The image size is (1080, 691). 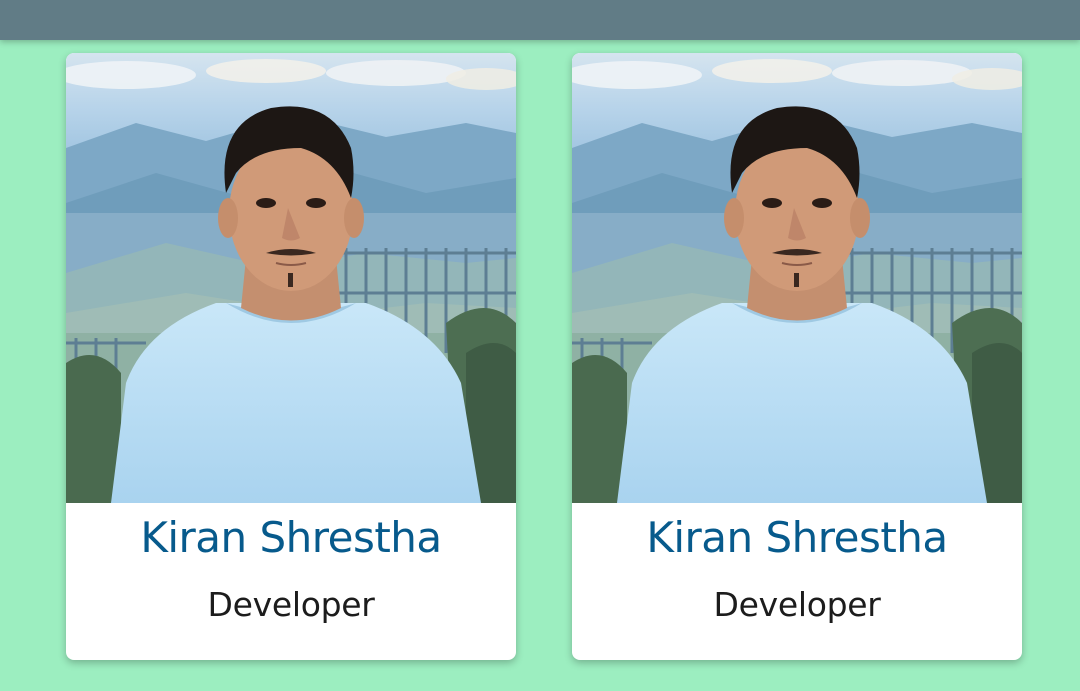 What do you see at coordinates (540, 20) in the screenshot?
I see `top-nav-bar` at bounding box center [540, 20].